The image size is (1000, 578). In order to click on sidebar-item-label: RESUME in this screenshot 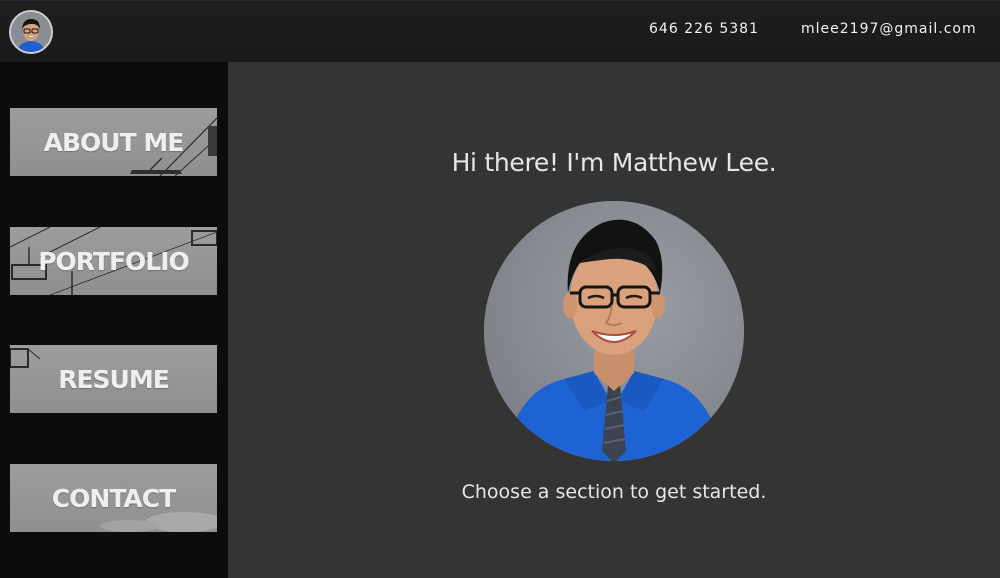, I will do `click(114, 379)`.